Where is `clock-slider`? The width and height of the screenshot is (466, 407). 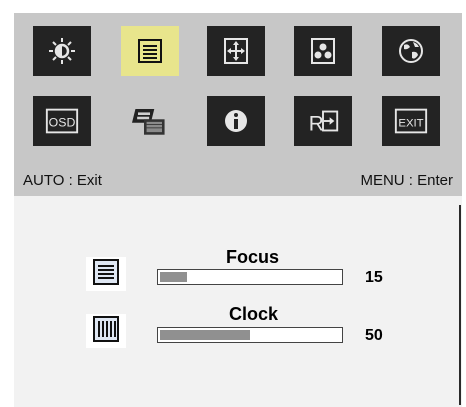
clock-slider is located at coordinates (250, 335).